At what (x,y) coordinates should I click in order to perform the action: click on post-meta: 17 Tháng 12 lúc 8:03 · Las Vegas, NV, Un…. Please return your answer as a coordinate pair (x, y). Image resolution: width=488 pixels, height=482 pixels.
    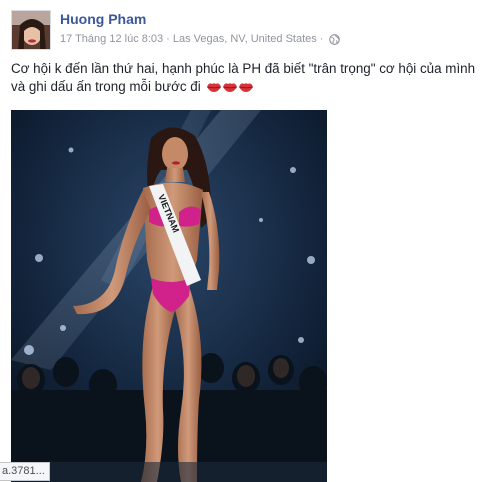
    Looking at the image, I should click on (200, 39).